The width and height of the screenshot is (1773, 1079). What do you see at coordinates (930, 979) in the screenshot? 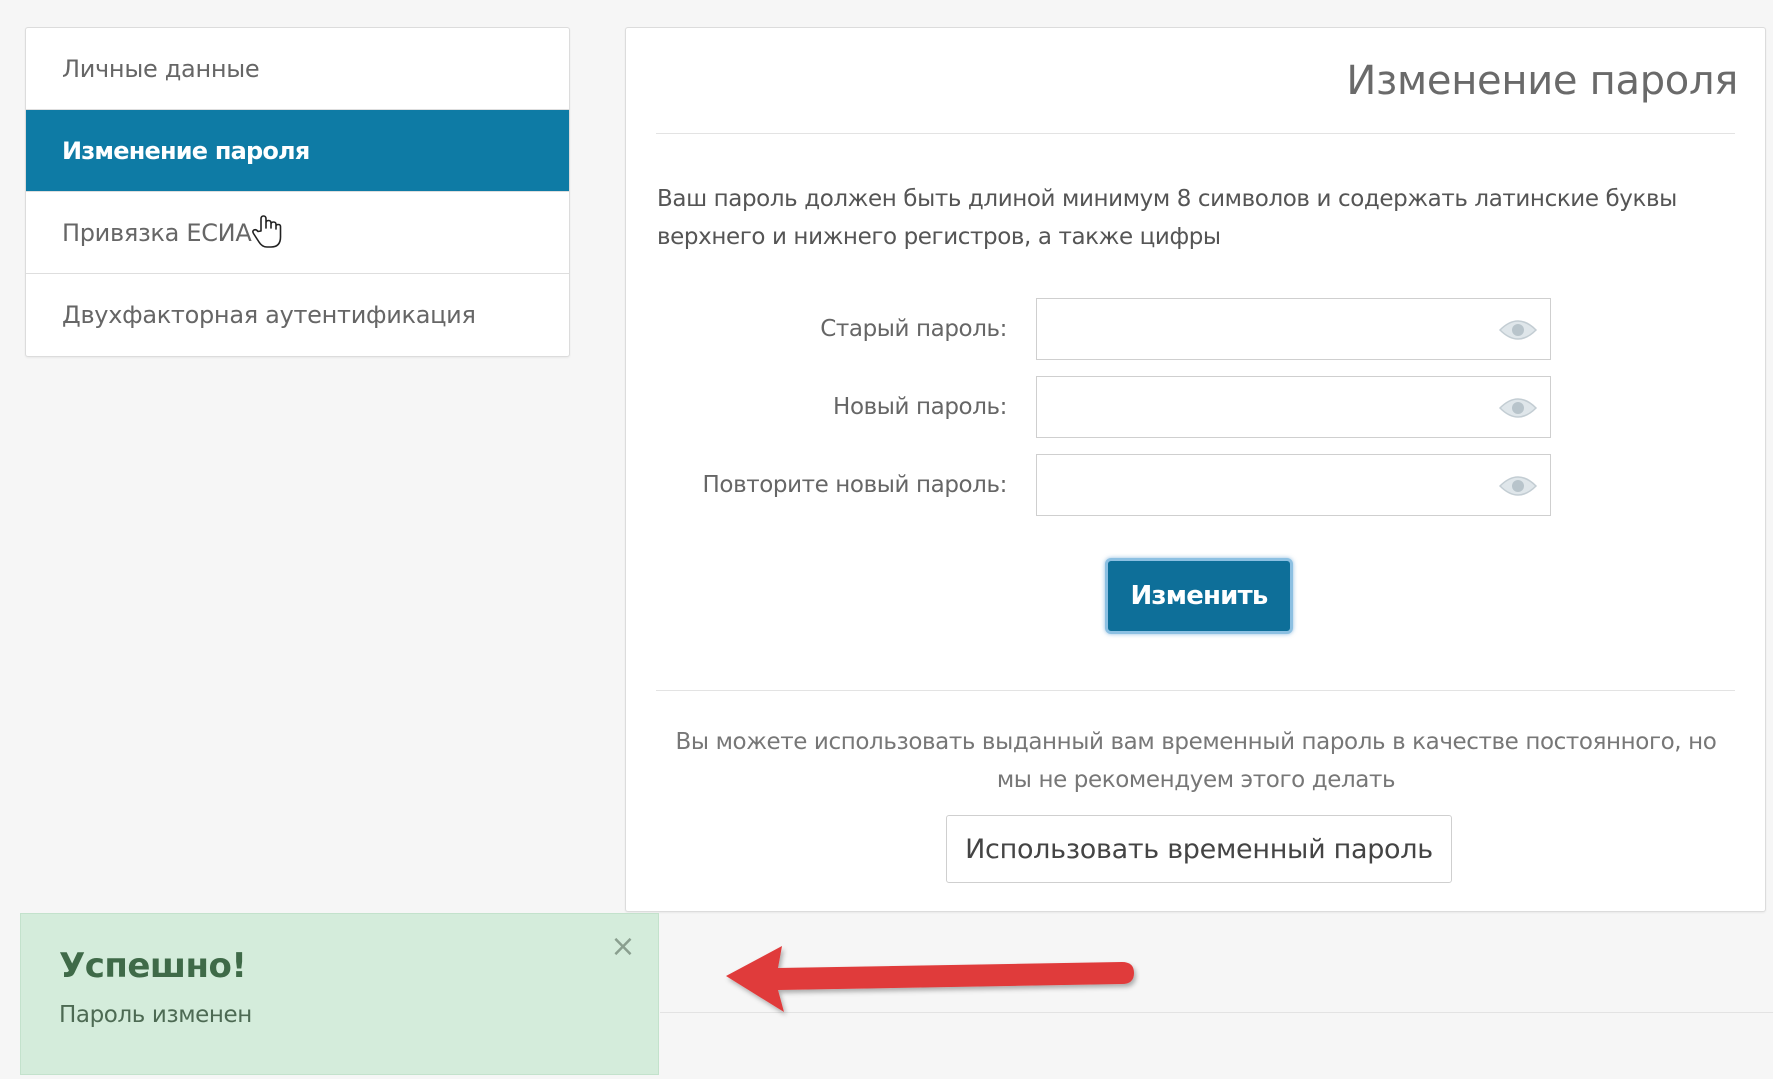
I see `red-arrow-icon` at bounding box center [930, 979].